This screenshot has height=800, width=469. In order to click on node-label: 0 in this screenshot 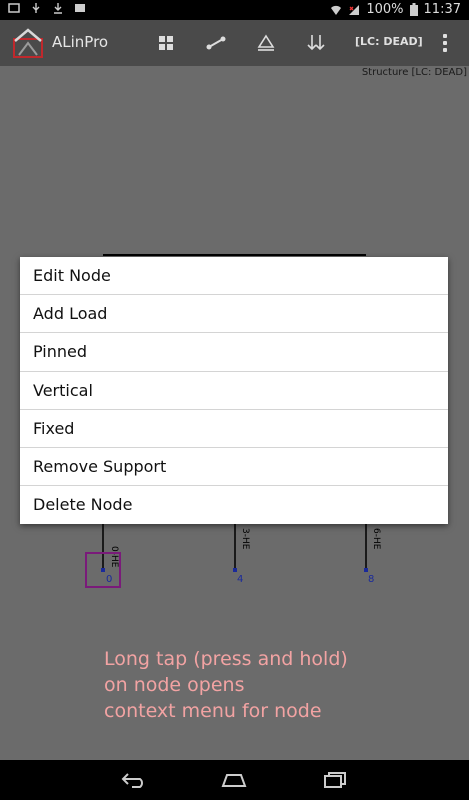, I will do `click(109, 579)`.